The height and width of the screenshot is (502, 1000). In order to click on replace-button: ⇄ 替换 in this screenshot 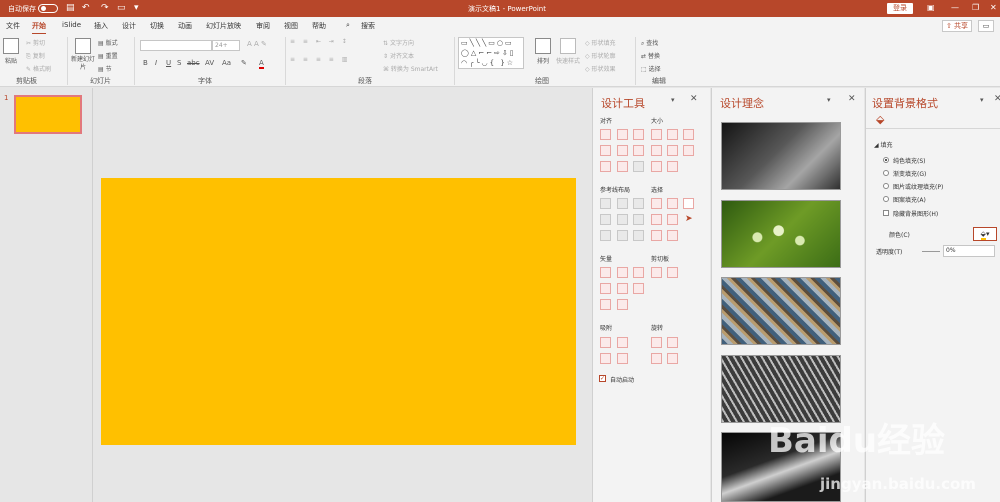, I will do `click(650, 55)`.